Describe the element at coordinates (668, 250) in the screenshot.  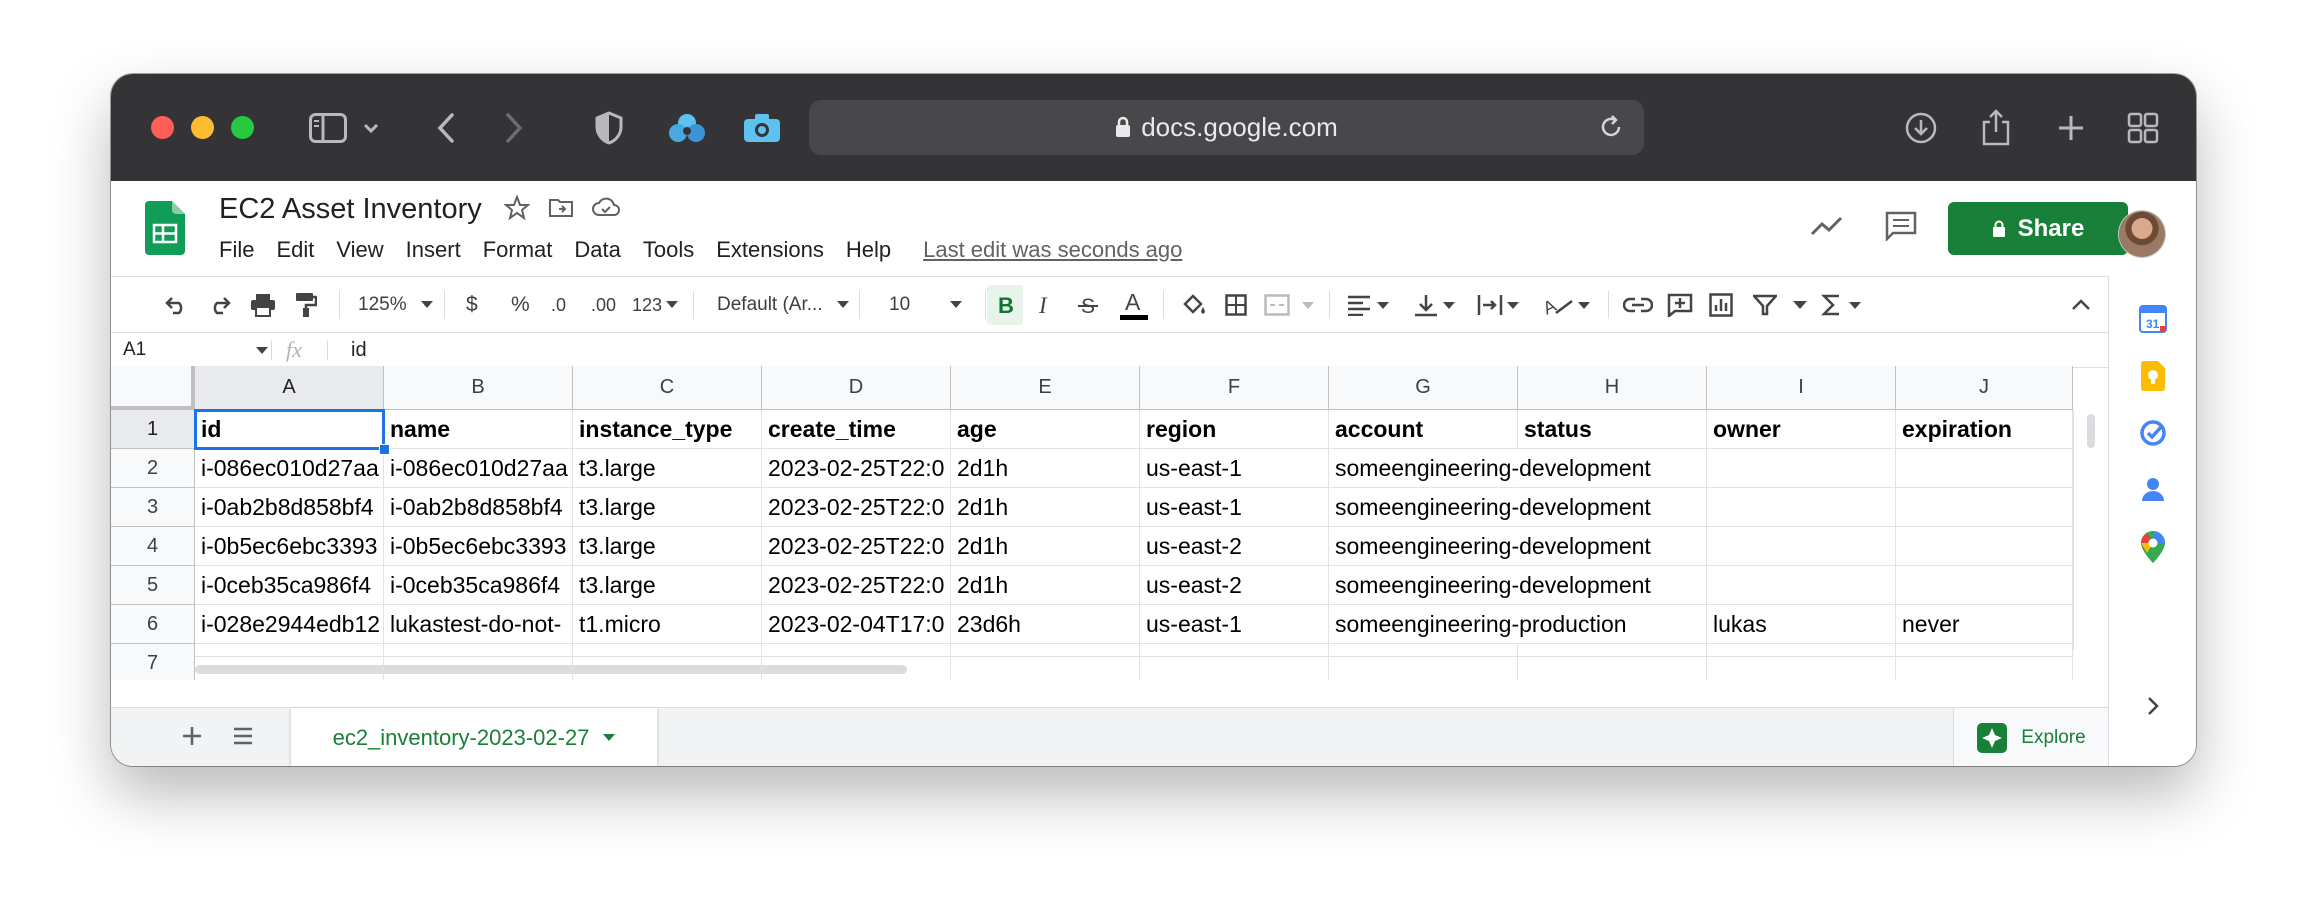
I see `menu-tools: Tools` at that location.